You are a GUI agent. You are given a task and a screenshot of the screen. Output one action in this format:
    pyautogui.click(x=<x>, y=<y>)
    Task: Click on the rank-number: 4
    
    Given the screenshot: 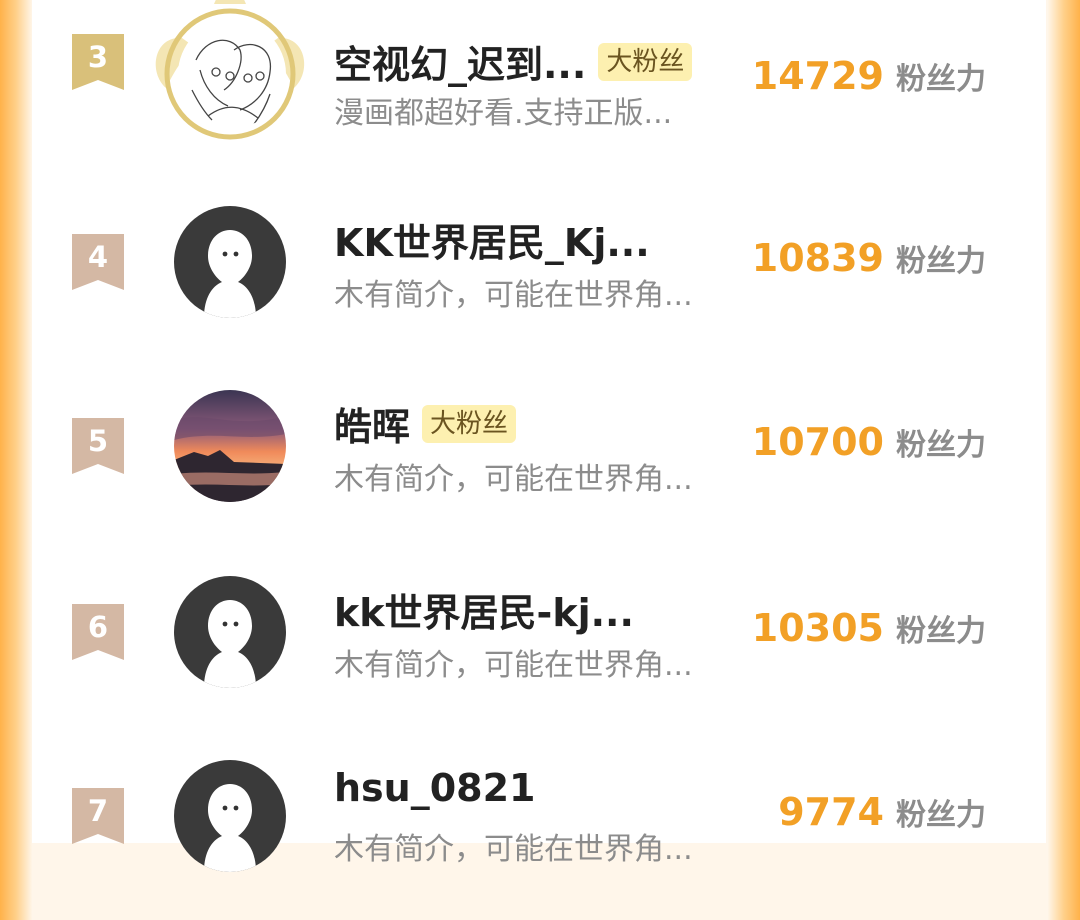 What is the action you would take?
    pyautogui.click(x=98, y=257)
    